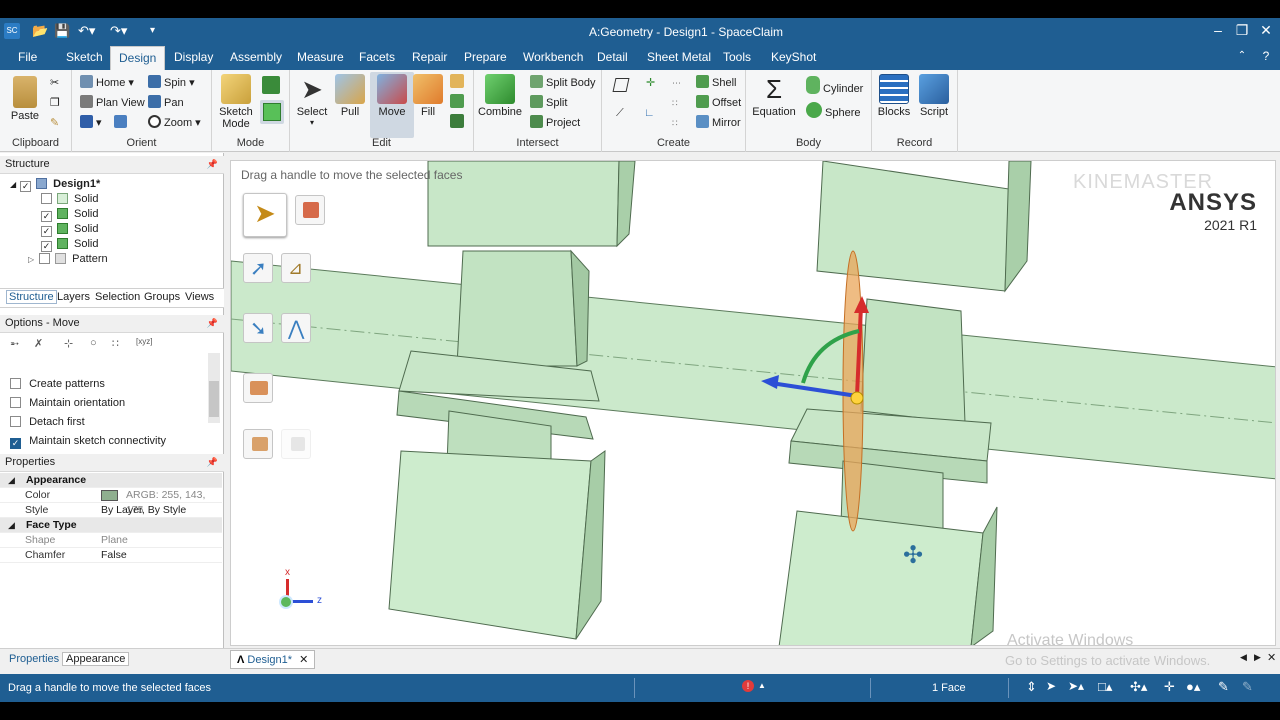 The height and width of the screenshot is (720, 1280). Describe the element at coordinates (1243, 657) in the screenshot. I see `tab-scroll-left-icon: ◀` at that location.